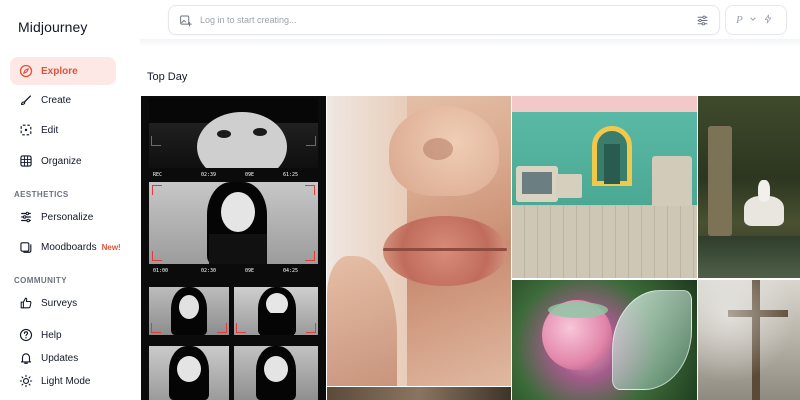 This screenshot has height=400, width=800. I want to click on sidebar-item-label: Explore, so click(59, 71).